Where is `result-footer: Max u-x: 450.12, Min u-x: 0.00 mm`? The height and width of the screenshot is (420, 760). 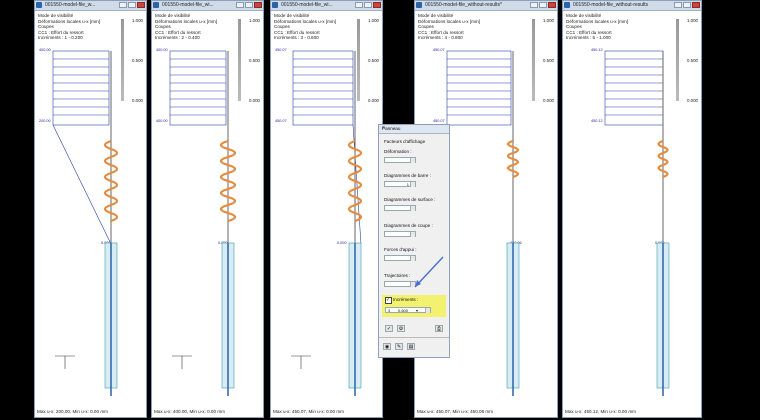 result-footer: Max u-x: 450.12, Min u-x: 0.00 mm is located at coordinates (600, 411).